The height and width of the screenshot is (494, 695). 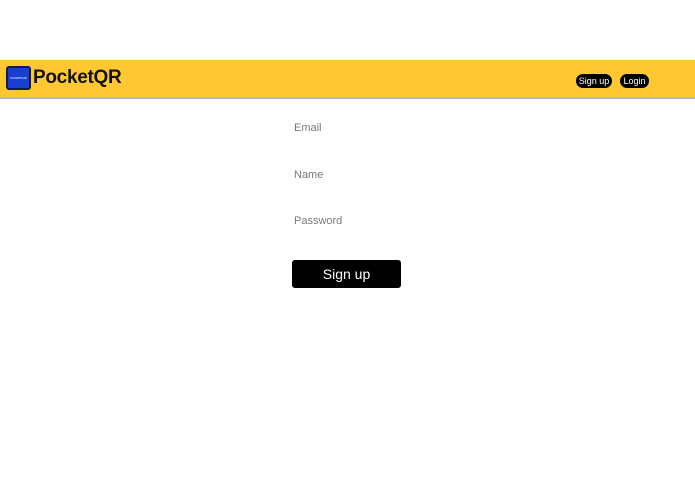 What do you see at coordinates (364, 221) in the screenshot?
I see `password-field` at bounding box center [364, 221].